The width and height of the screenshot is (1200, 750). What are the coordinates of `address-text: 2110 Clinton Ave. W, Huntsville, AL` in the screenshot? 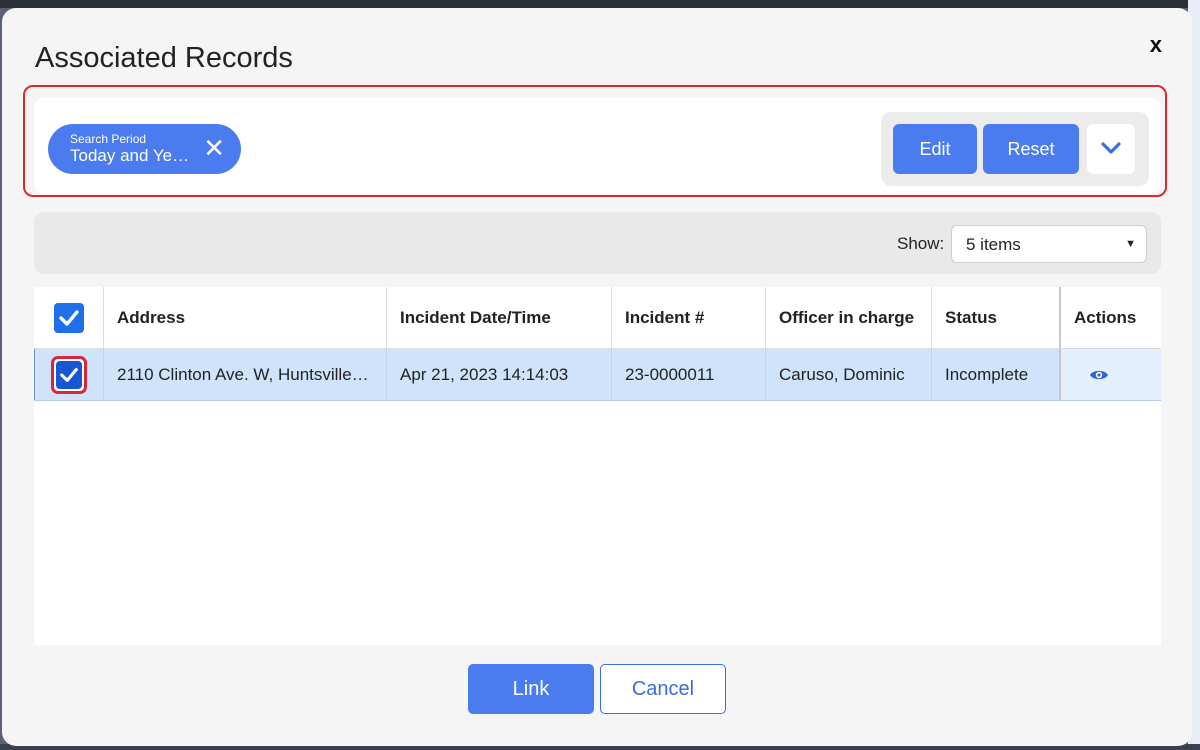 It's located at (244, 374).